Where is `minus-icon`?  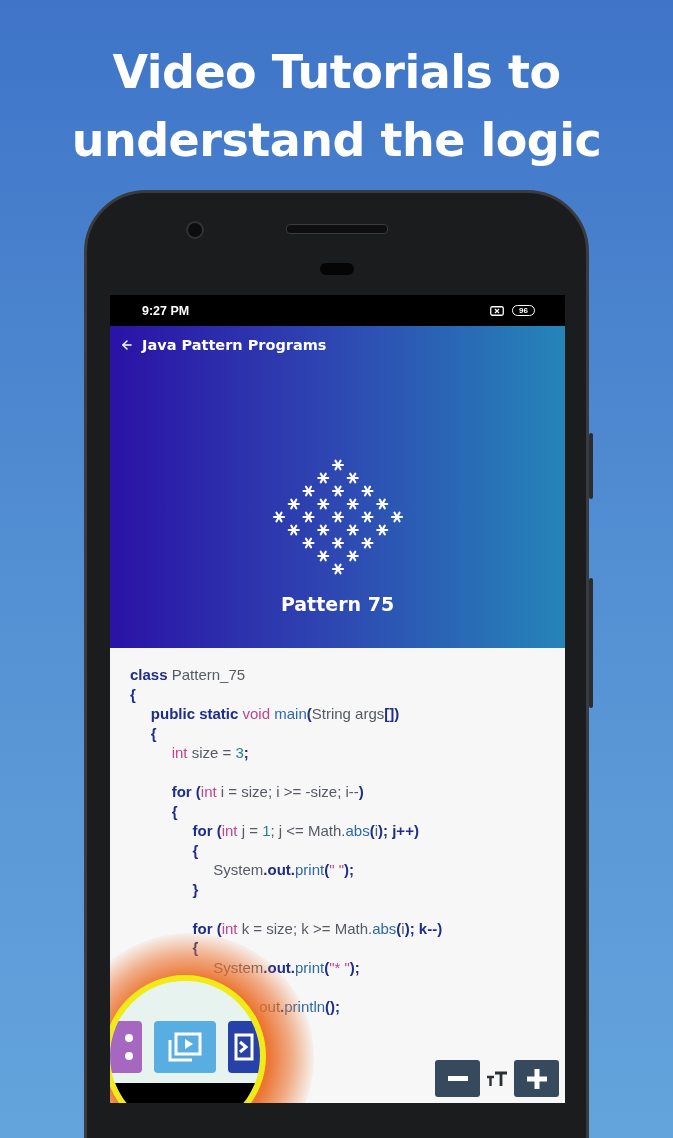 minus-icon is located at coordinates (457, 1078).